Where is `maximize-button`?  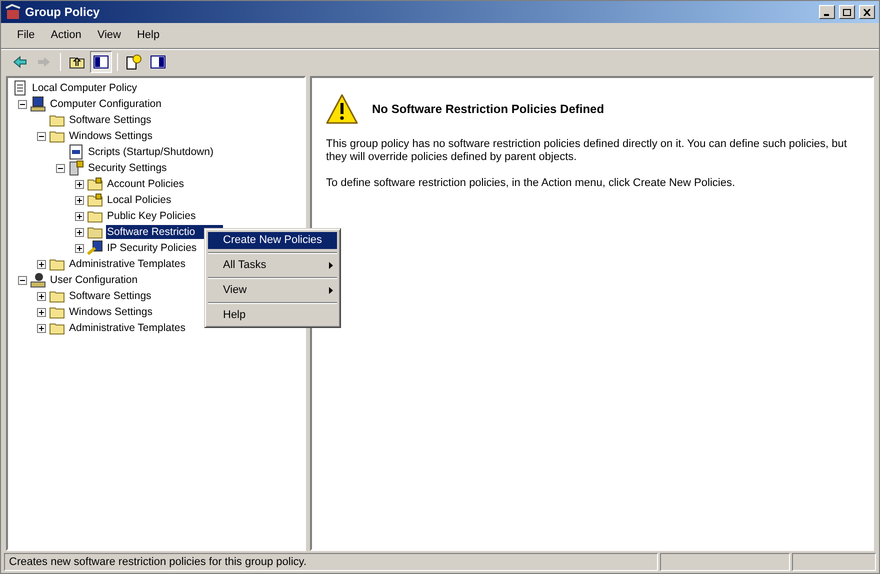
maximize-button is located at coordinates (847, 12).